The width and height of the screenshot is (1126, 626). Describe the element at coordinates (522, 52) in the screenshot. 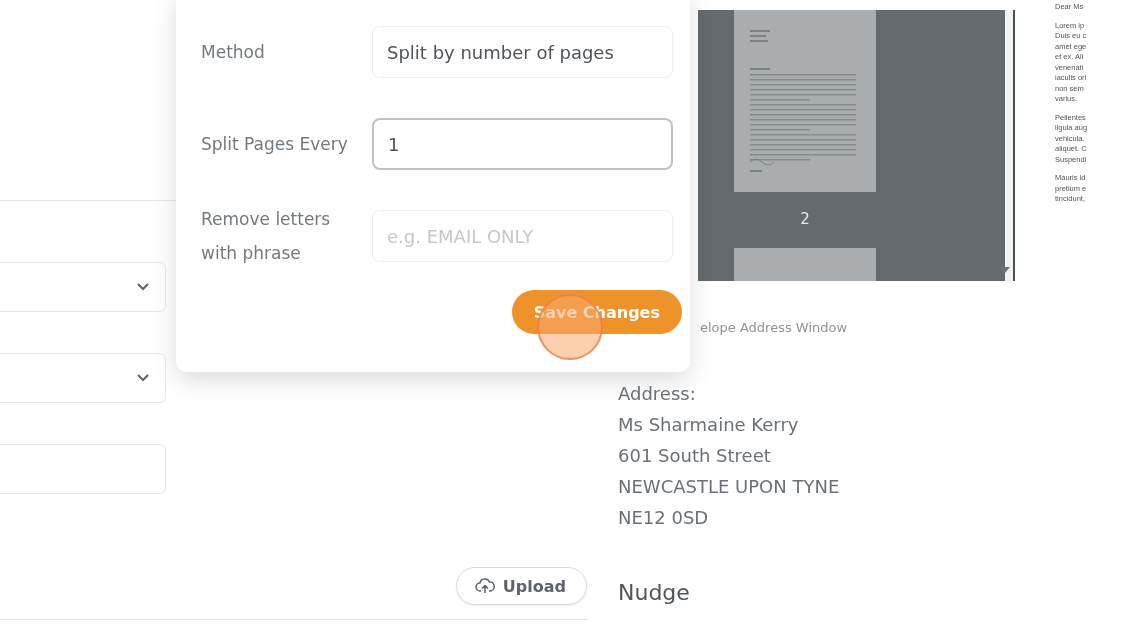

I see `input-field: Split by number of pages` at that location.